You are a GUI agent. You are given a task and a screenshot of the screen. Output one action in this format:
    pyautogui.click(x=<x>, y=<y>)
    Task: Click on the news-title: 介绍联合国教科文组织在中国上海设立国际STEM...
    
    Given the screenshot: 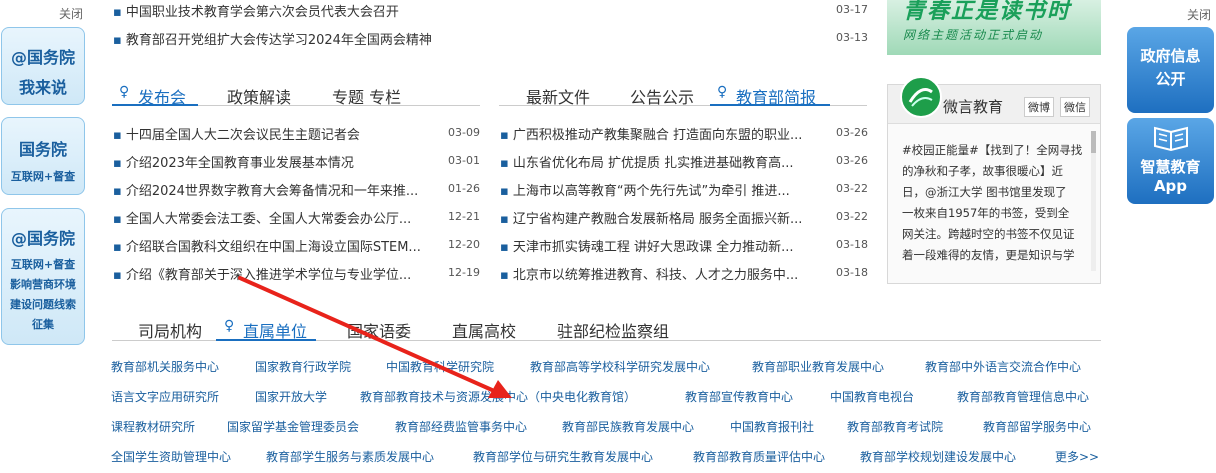 What is the action you would take?
    pyautogui.click(x=273, y=247)
    